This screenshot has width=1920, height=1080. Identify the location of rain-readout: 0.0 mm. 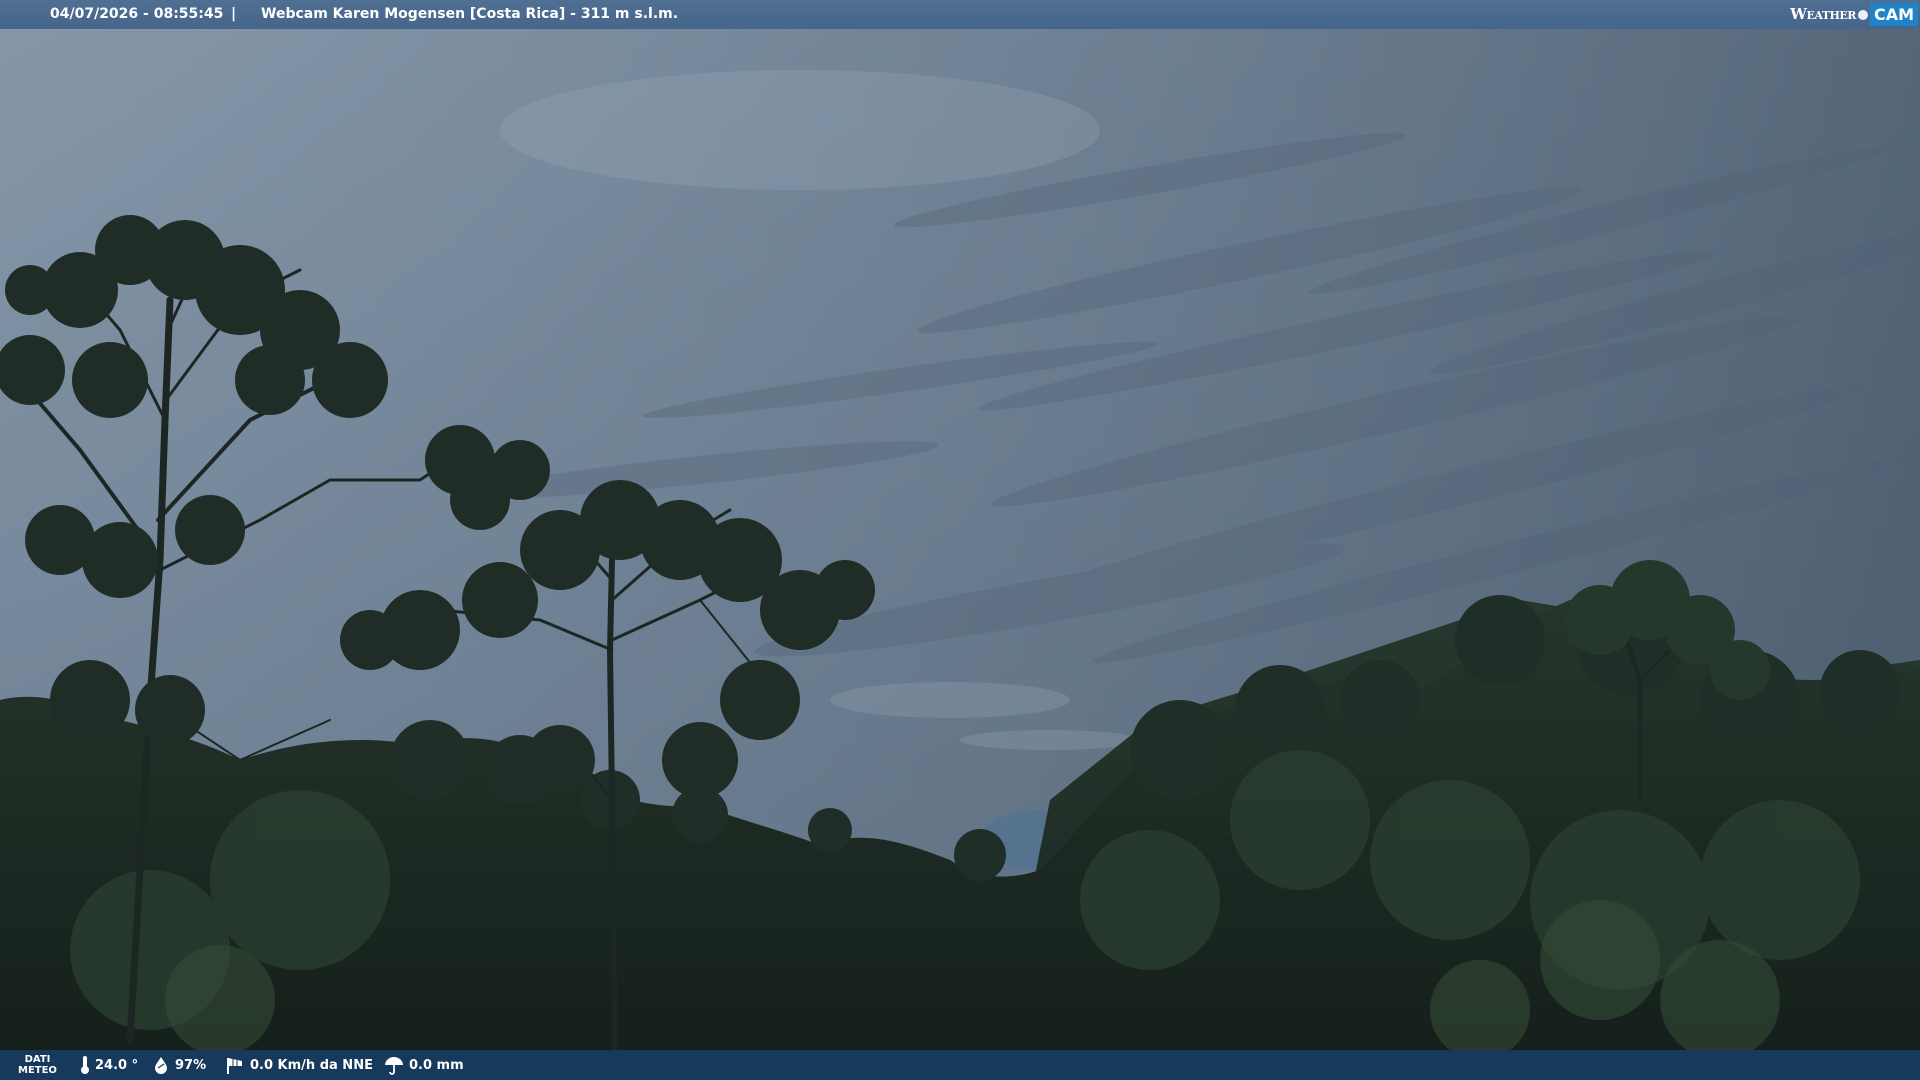
(424, 1065).